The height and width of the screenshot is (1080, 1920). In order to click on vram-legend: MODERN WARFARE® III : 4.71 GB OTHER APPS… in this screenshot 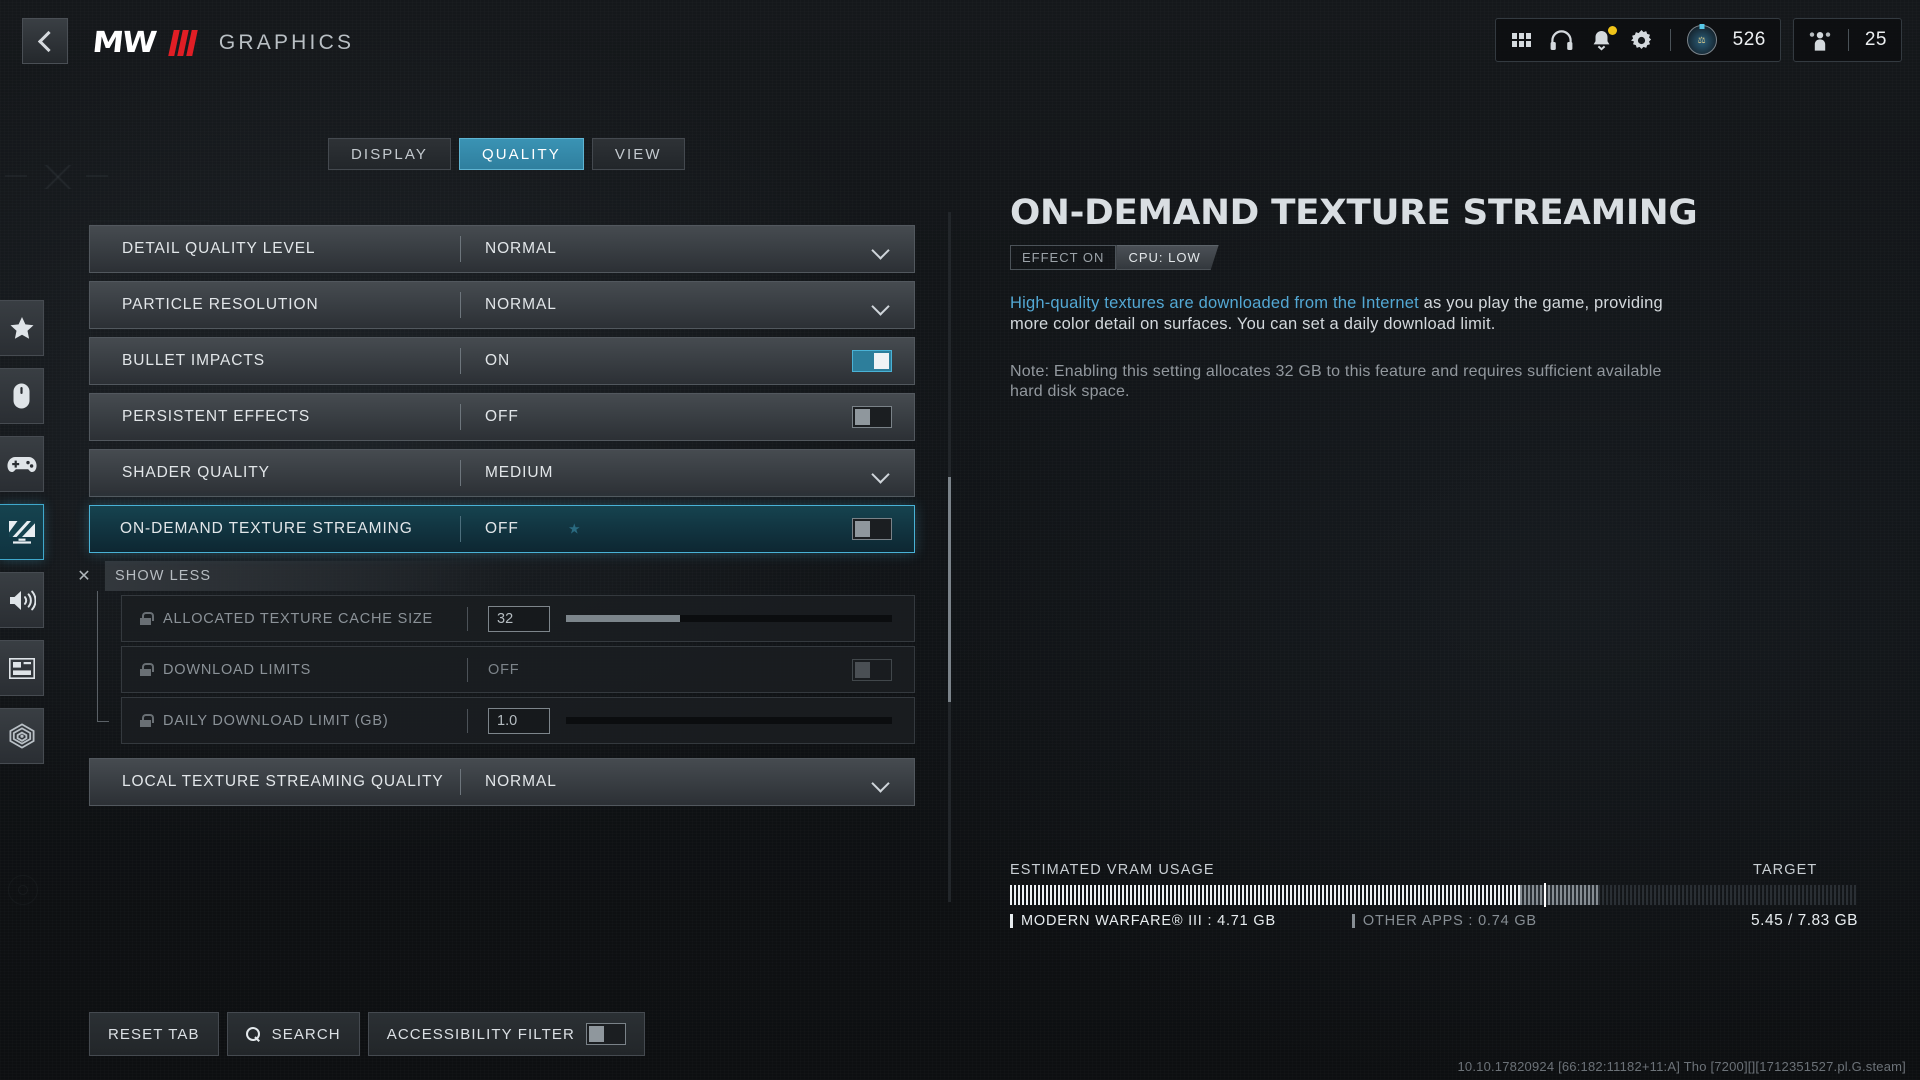, I will do `click(1434, 921)`.